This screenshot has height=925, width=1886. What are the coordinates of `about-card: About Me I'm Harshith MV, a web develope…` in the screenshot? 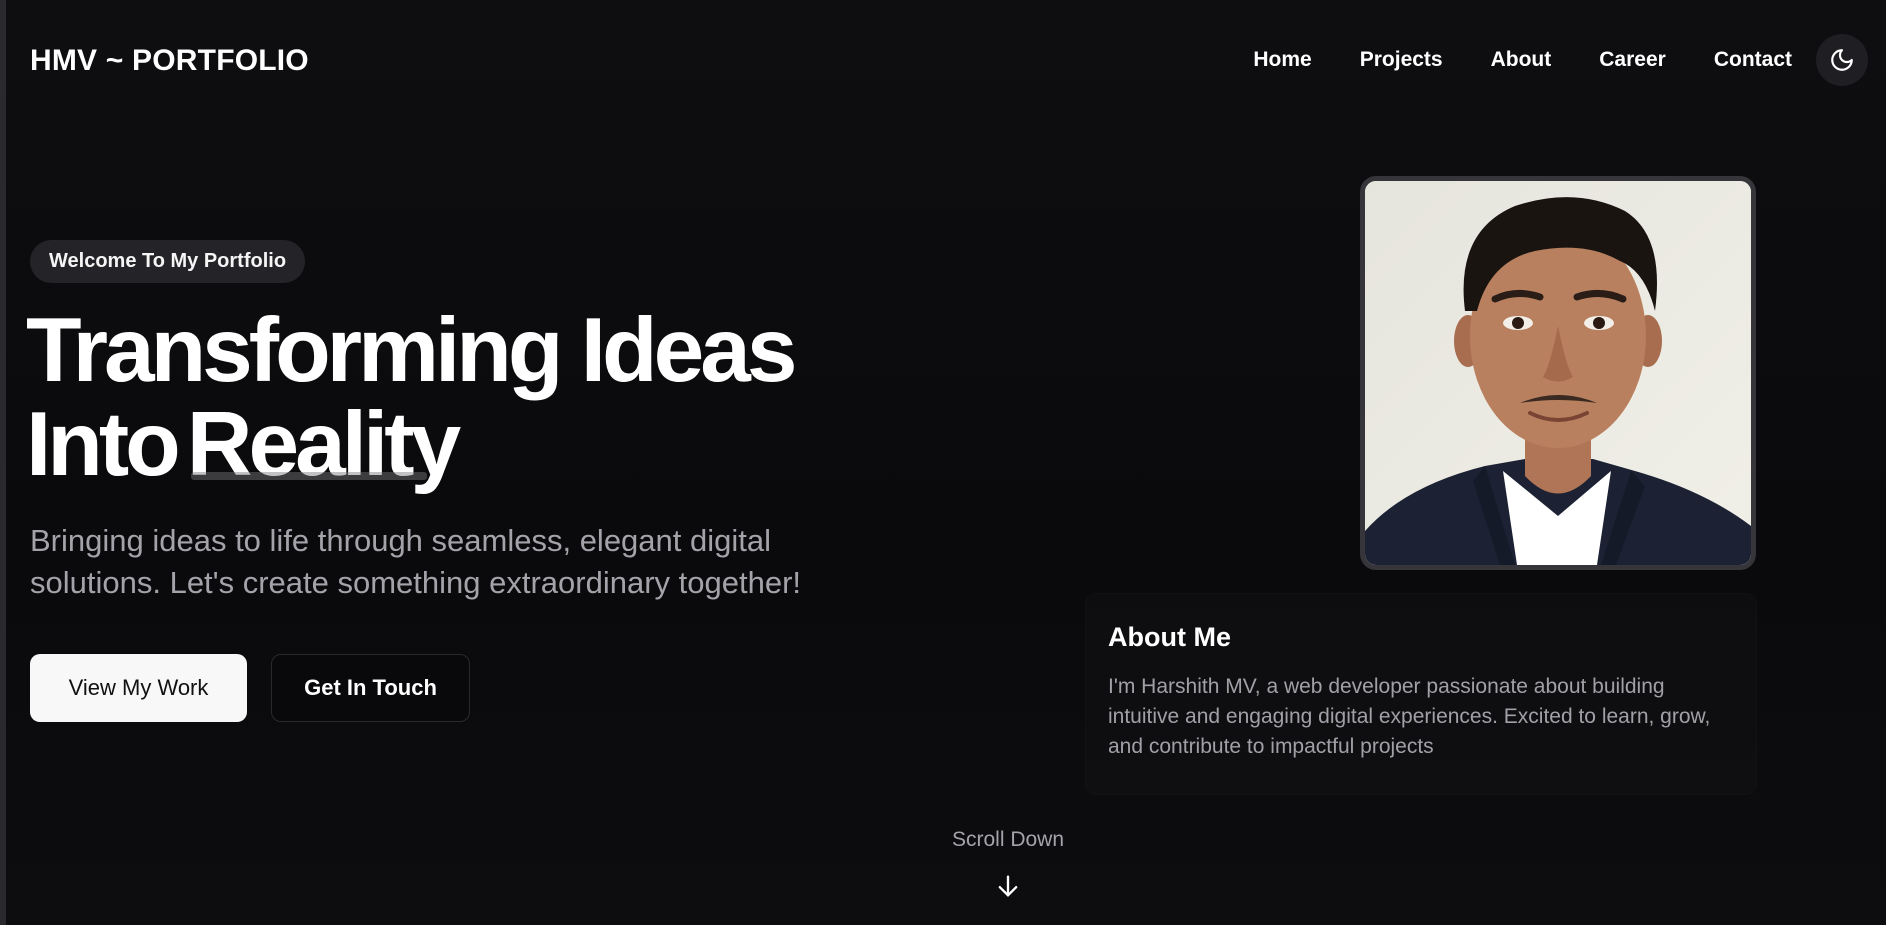 It's located at (1421, 694).